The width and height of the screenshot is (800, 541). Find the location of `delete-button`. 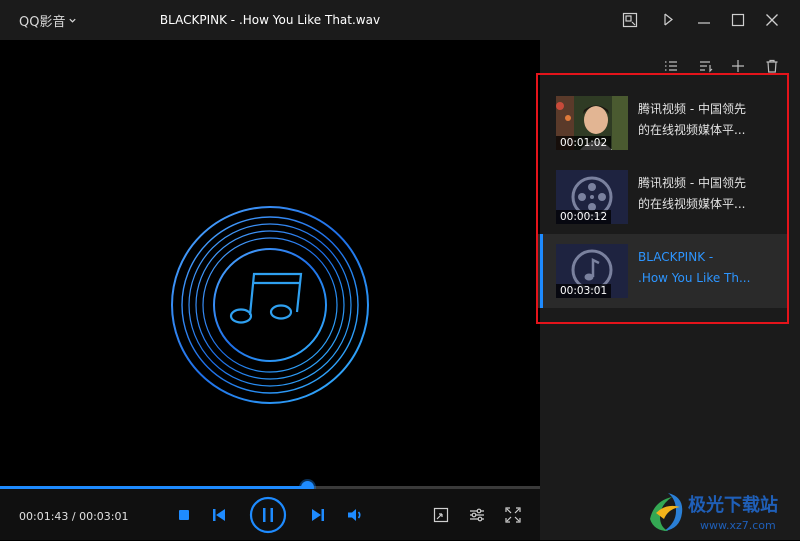

delete-button is located at coordinates (772, 66).